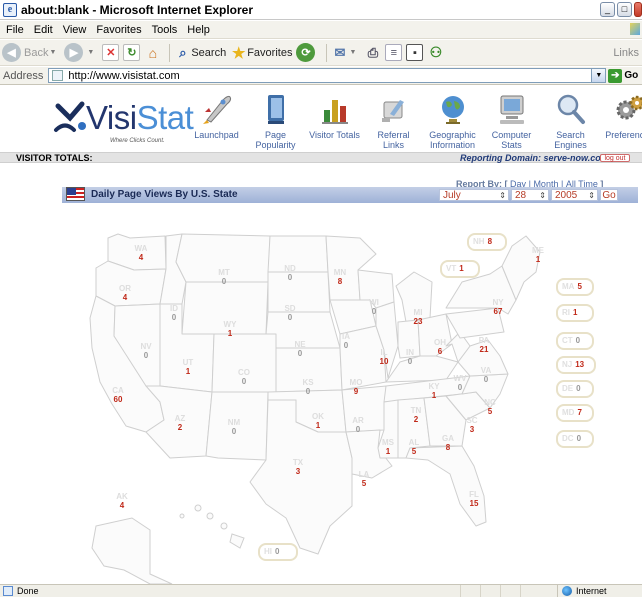 The height and width of the screenshot is (597, 642). I want to click on state-oh-label: OH 6, so click(440, 347).